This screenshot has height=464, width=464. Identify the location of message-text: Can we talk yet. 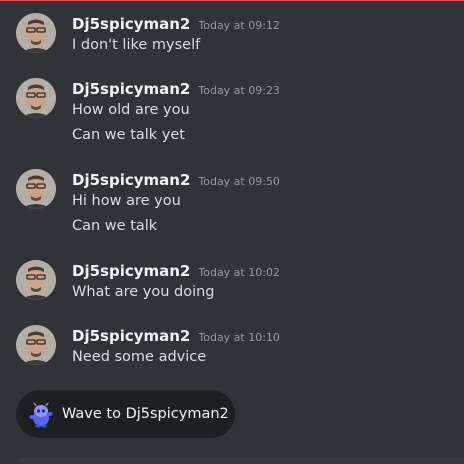
(128, 135).